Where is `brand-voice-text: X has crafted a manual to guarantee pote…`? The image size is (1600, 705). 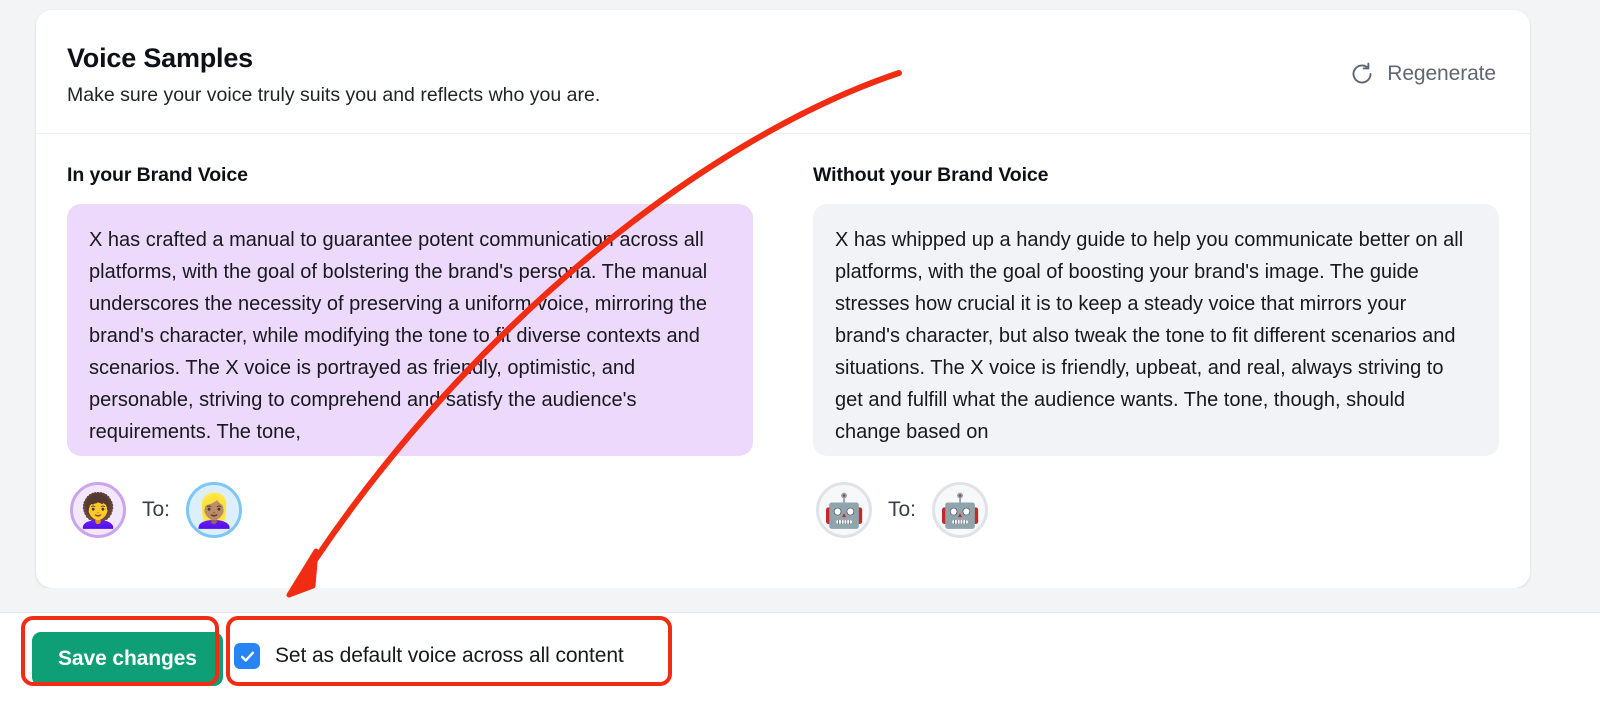 brand-voice-text: X has crafted a manual to guarantee pote… is located at coordinates (398, 336).